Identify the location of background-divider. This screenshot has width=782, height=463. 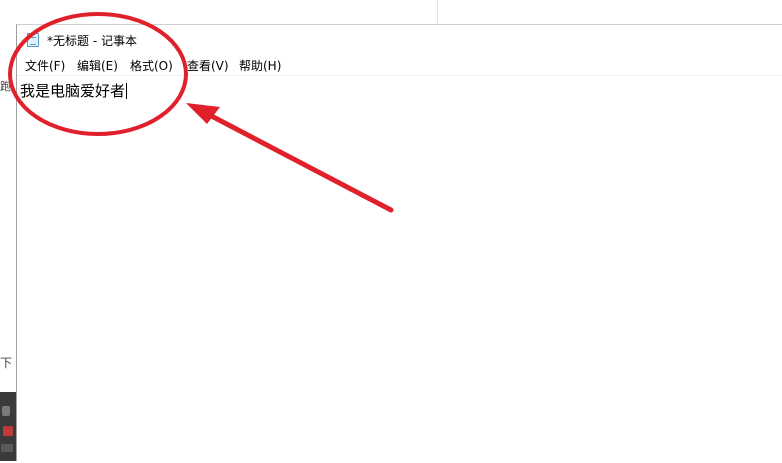
(437, 12).